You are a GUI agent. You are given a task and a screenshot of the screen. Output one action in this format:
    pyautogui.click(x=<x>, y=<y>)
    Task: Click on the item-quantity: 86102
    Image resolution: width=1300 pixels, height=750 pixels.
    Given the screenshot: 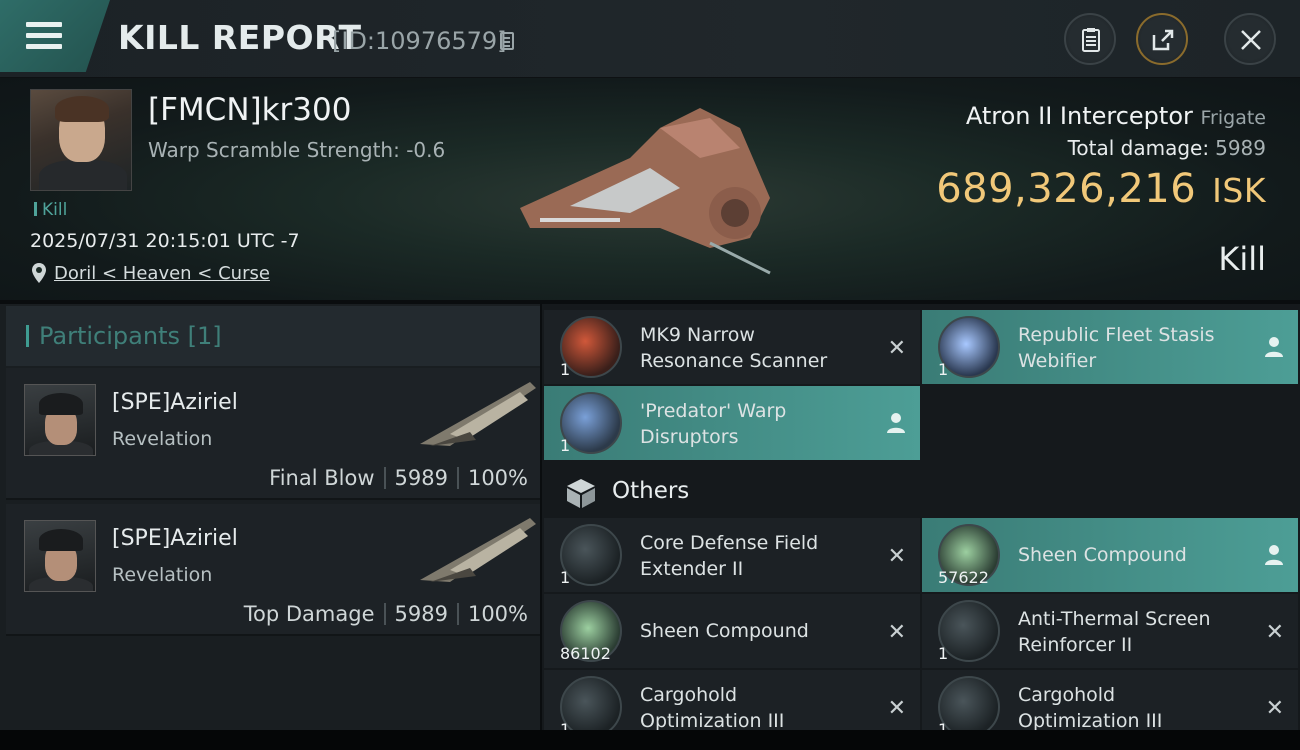 What is the action you would take?
    pyautogui.click(x=585, y=653)
    